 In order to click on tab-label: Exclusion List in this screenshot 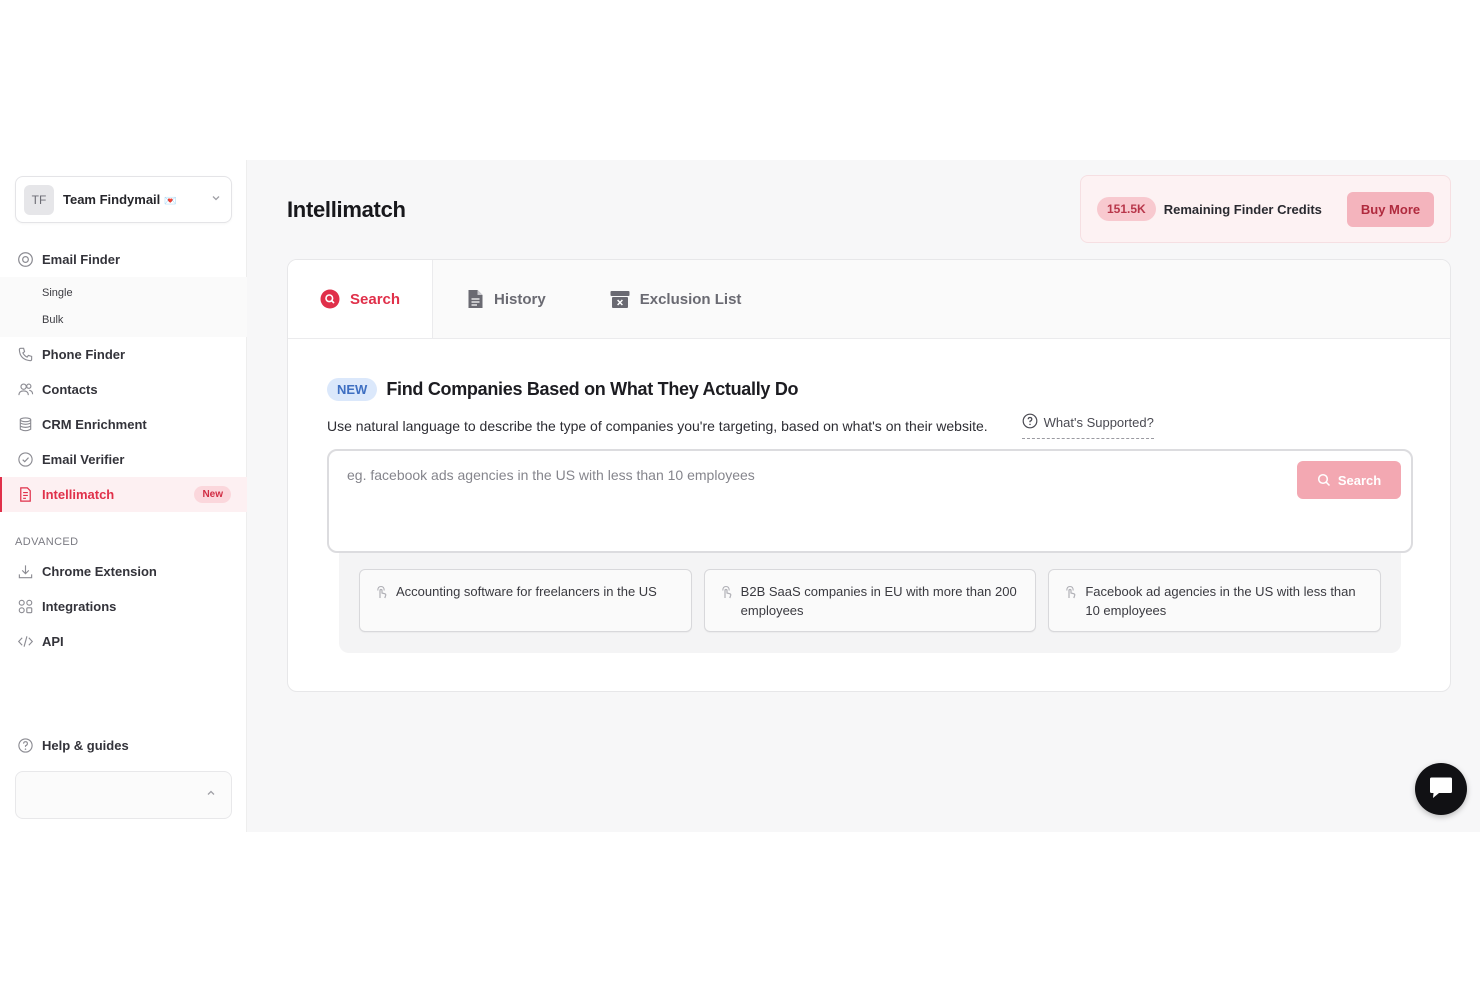, I will do `click(690, 299)`.